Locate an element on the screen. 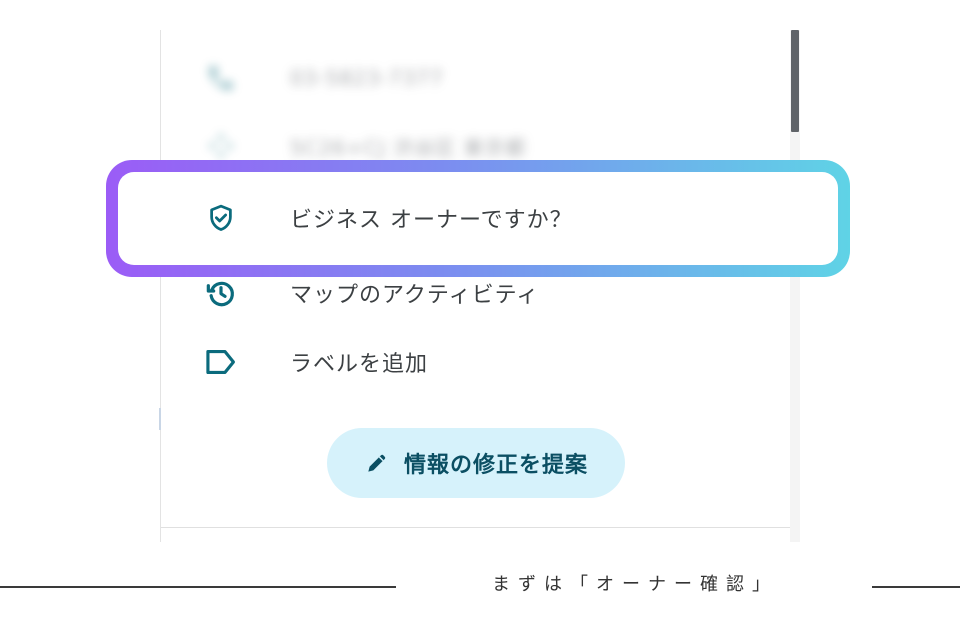 This screenshot has height=640, width=960. pencil-icon is located at coordinates (377, 463).